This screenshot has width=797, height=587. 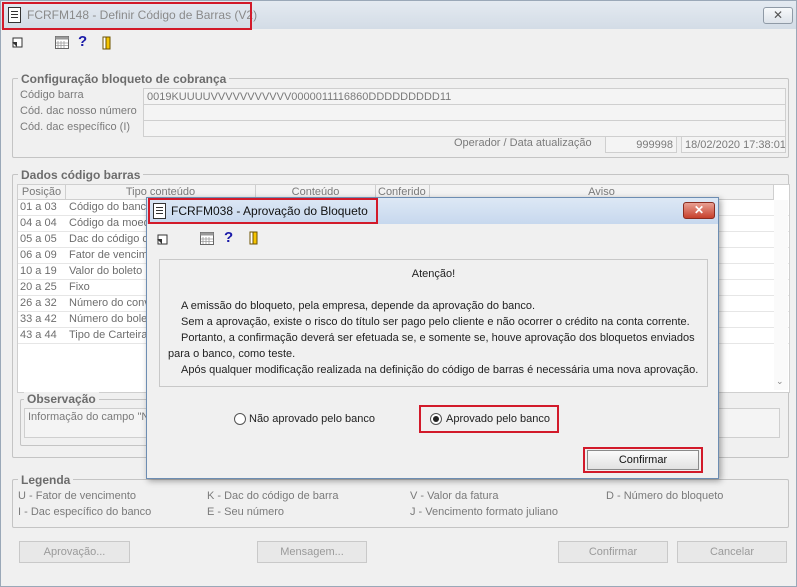 I want to click on radio-aprovado-label: Aprovado pelo banco, so click(x=498, y=419).